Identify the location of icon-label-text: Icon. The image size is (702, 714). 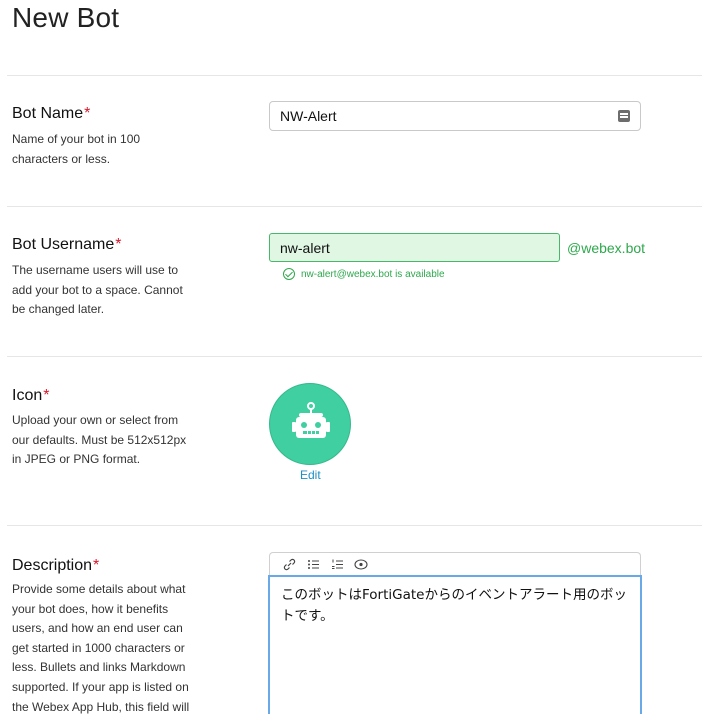
(27, 395).